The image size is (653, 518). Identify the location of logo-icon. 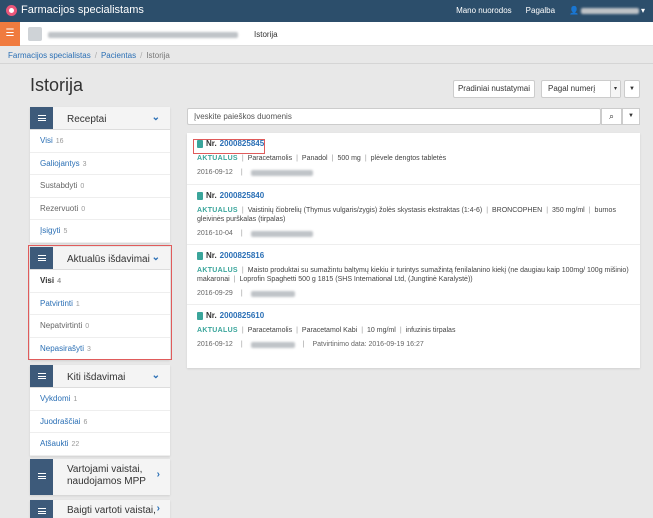
(11, 10).